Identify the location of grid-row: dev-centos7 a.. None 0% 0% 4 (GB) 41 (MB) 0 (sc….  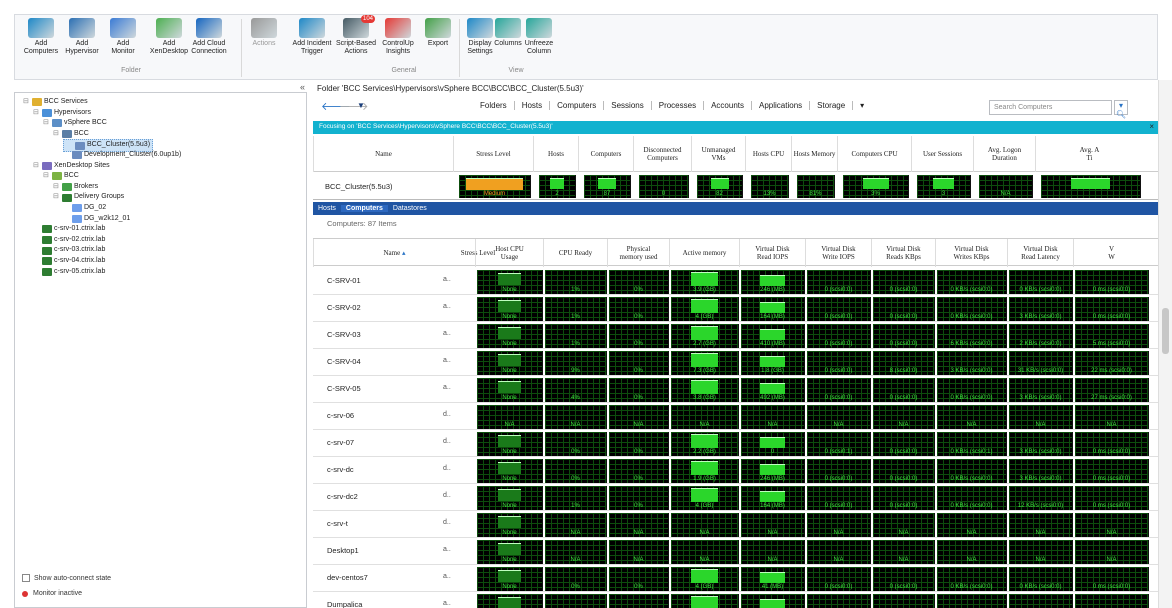
(735, 578).